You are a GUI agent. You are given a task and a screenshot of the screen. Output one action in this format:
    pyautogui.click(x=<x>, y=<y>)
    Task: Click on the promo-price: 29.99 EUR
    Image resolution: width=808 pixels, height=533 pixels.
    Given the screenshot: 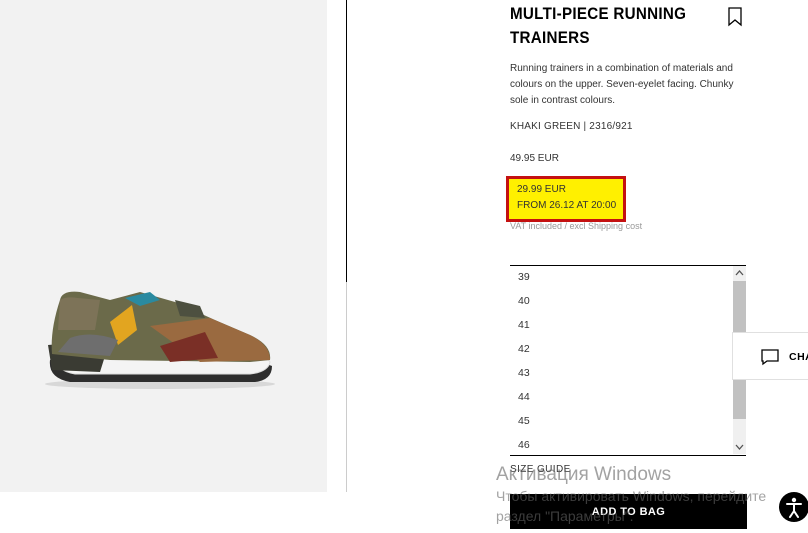 What is the action you would take?
    pyautogui.click(x=541, y=189)
    